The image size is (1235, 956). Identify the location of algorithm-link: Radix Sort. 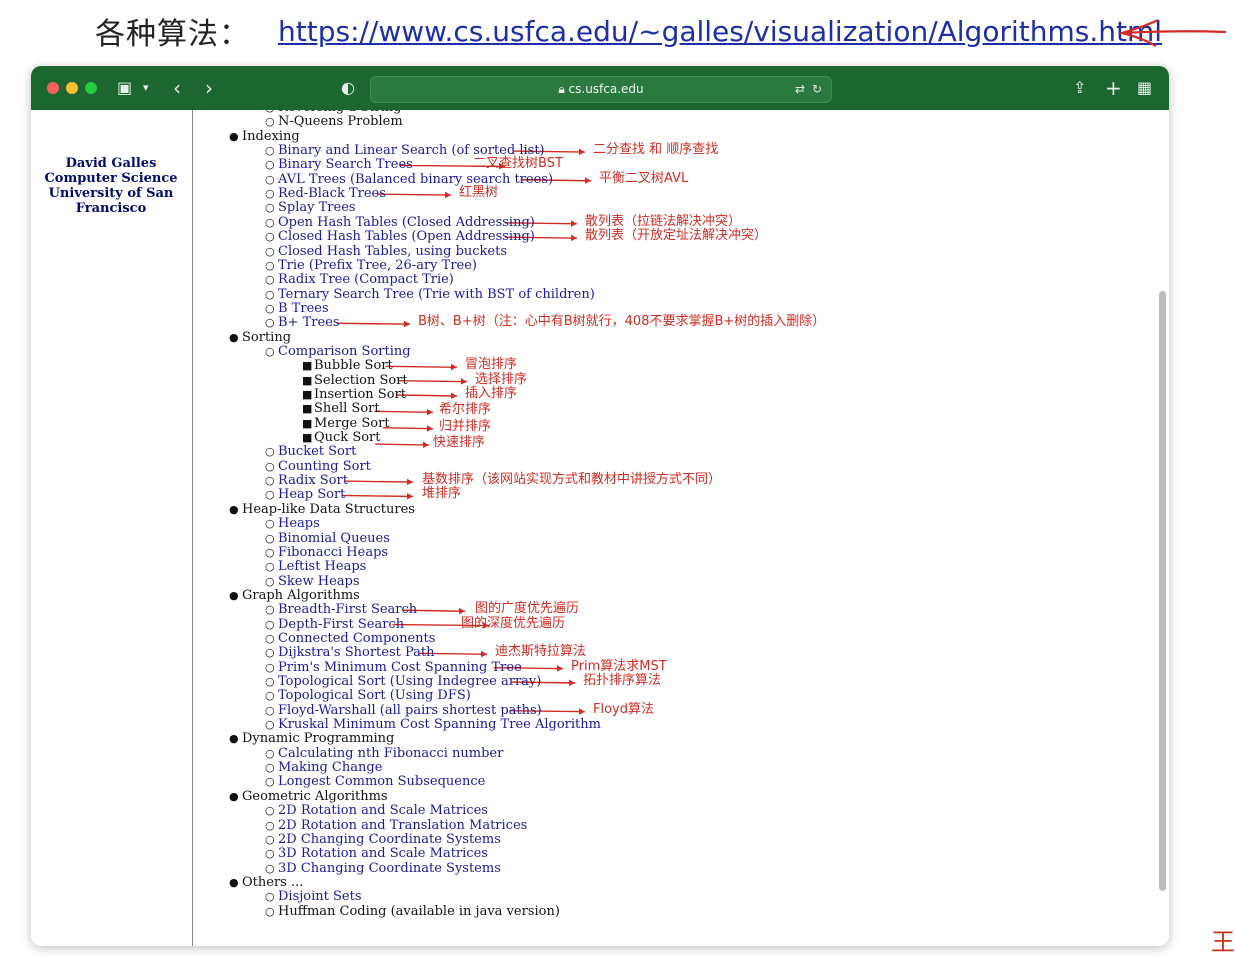
(313, 481).